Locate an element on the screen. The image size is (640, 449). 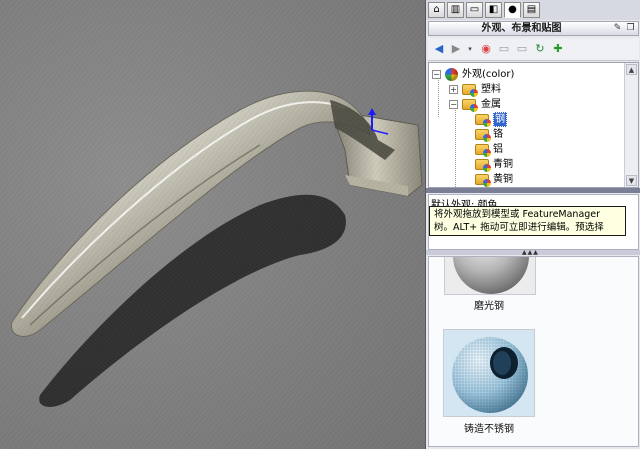
open-folder-icon: ▭ is located at coordinates (504, 49).